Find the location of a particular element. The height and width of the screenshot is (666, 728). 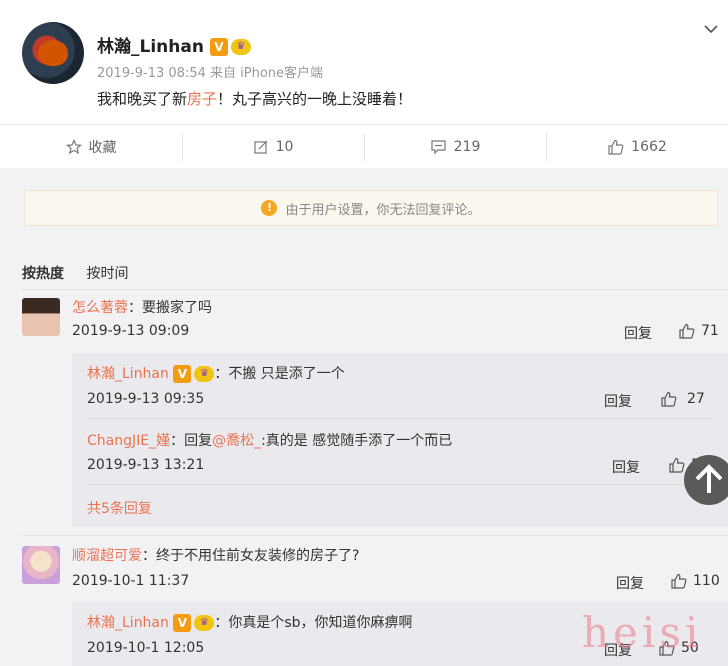

sub-reply-like-button: 27 is located at coordinates (682, 399).